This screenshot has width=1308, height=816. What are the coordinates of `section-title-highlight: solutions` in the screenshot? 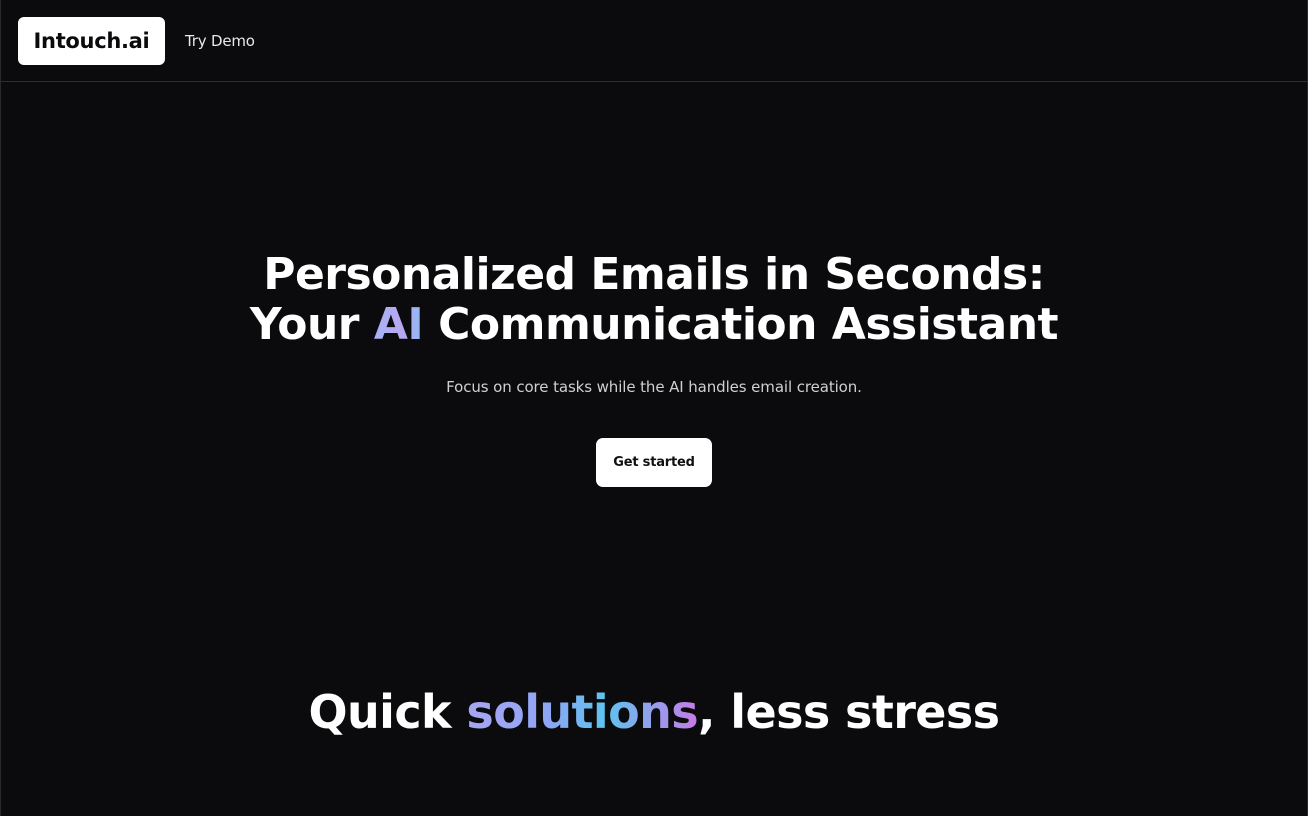 It's located at (582, 712).